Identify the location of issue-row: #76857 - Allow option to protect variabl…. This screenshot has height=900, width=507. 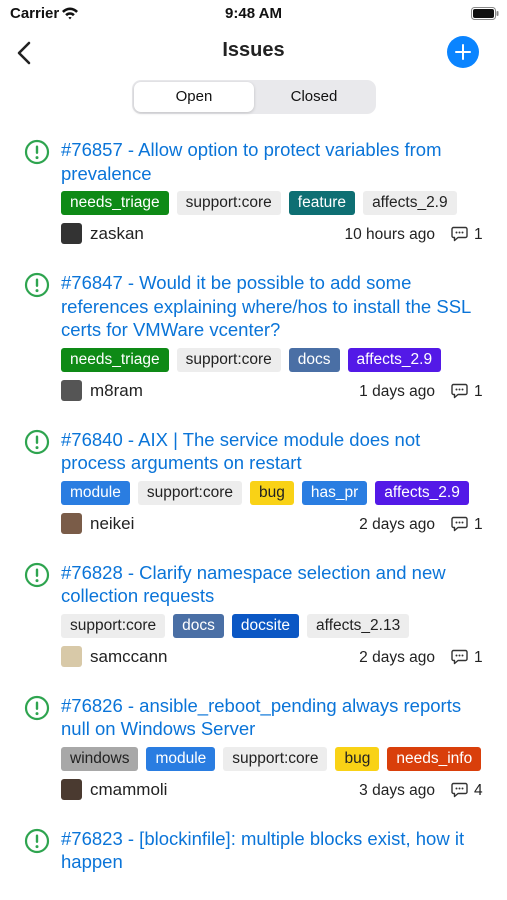
(253, 194).